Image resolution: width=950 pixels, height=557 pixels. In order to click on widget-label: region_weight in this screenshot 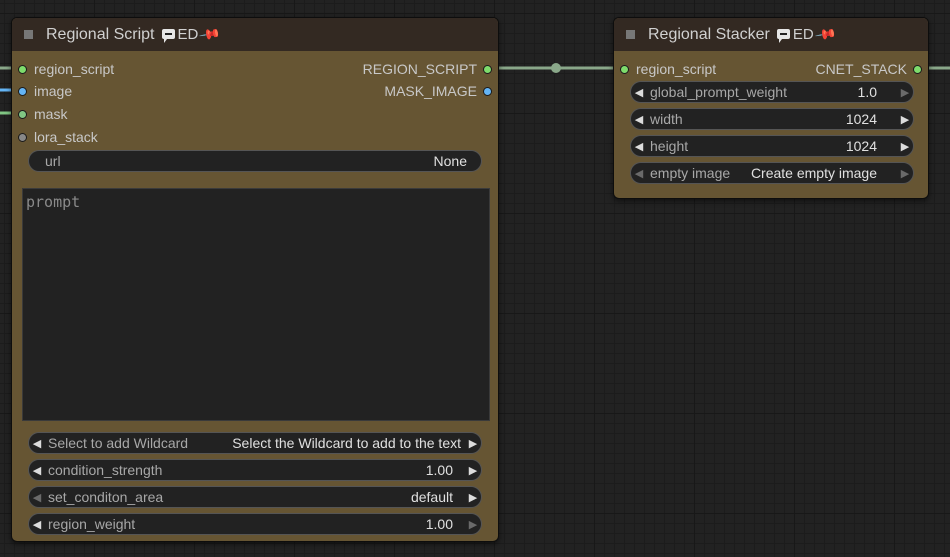, I will do `click(92, 524)`.